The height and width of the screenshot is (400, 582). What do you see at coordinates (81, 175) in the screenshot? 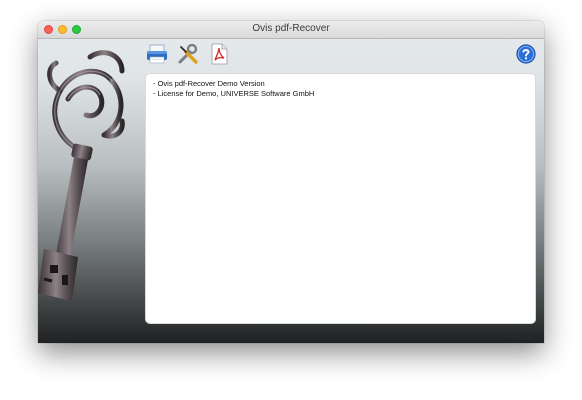
I see `skeleton-key-image` at bounding box center [81, 175].